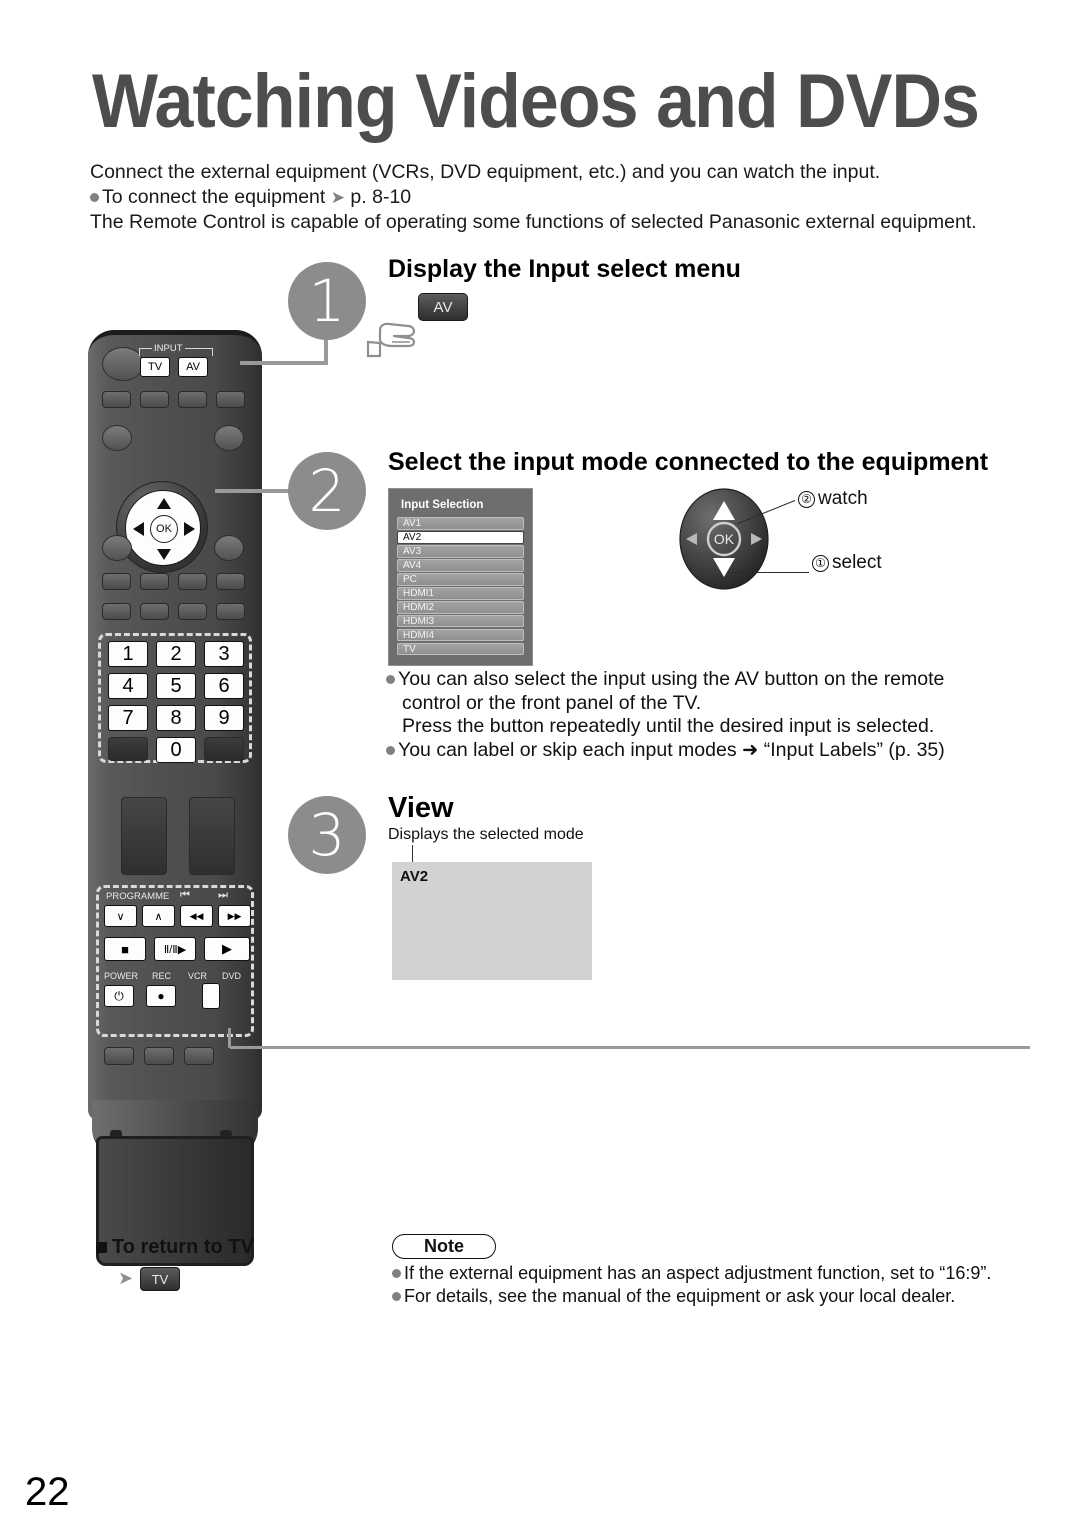 The height and width of the screenshot is (1528, 1080). What do you see at coordinates (144, 836) in the screenshot?
I see `remote-large-button-left` at bounding box center [144, 836].